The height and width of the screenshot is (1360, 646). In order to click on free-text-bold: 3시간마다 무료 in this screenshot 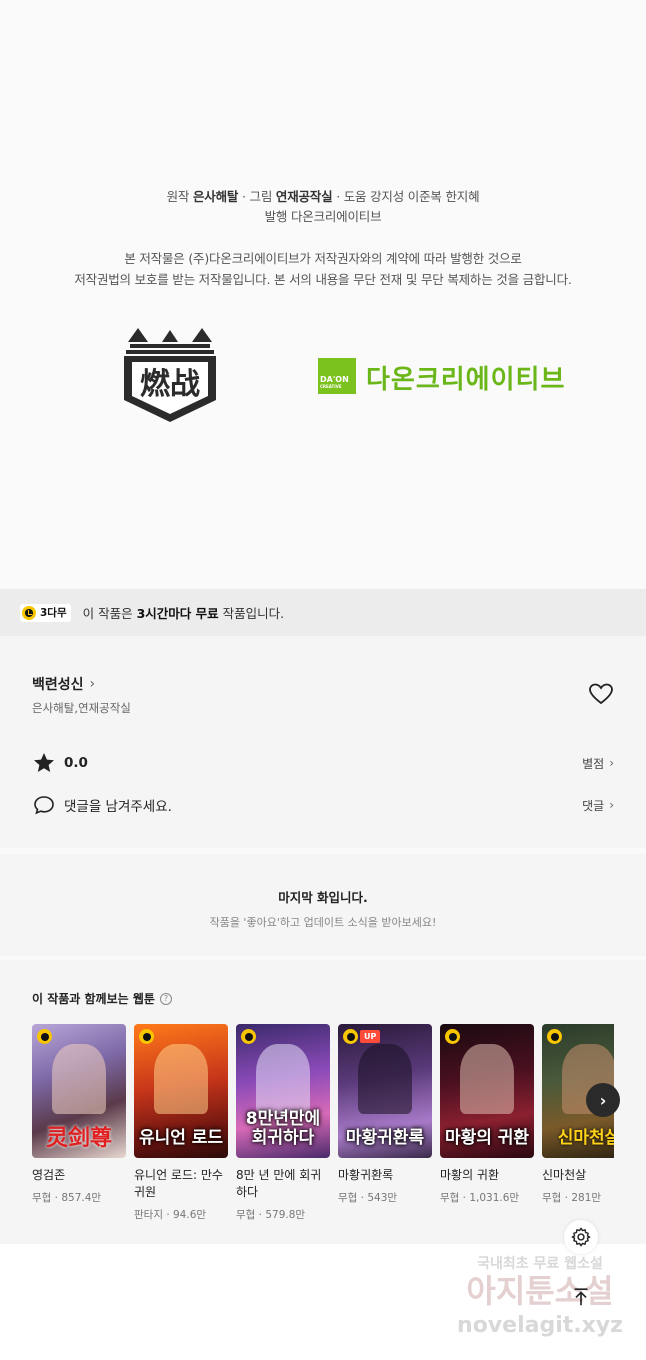, I will do `click(177, 613)`.